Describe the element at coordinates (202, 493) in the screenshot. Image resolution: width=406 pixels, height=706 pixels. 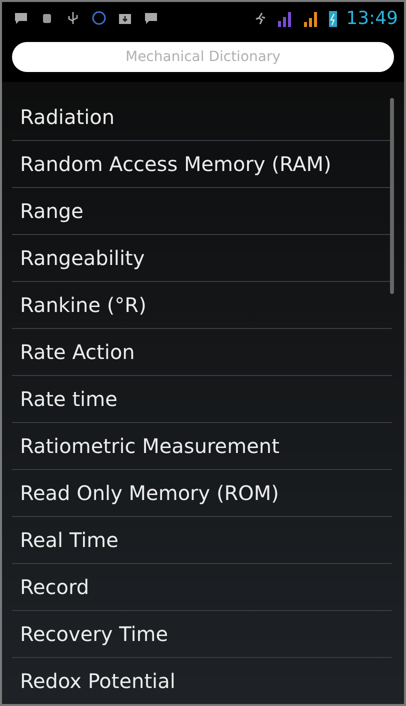
I see `term-item: Read Only Memory (ROM)` at that location.